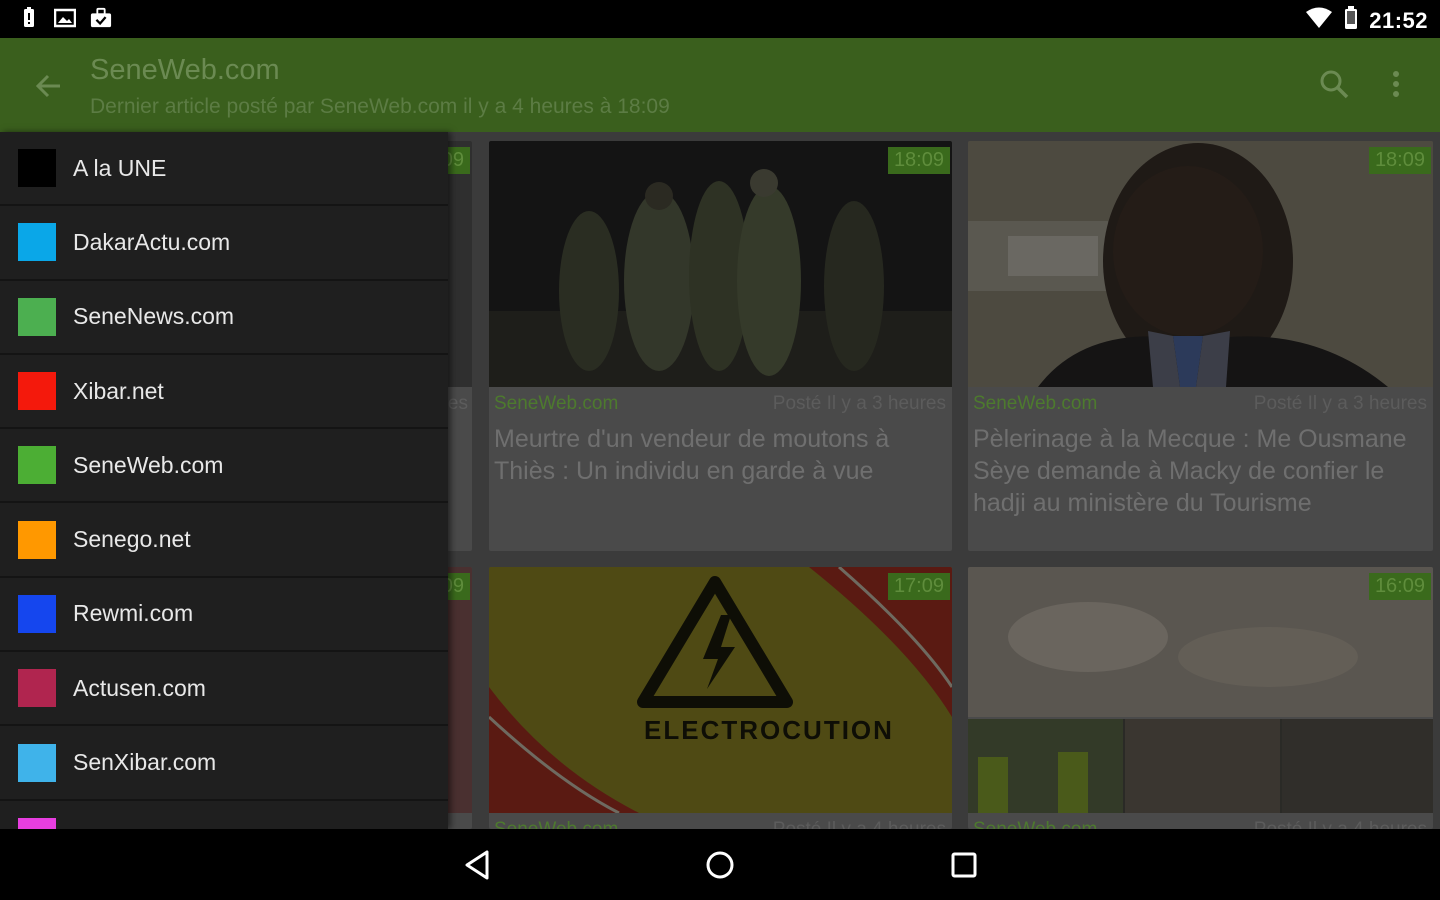 The image size is (1440, 900). Describe the element at coordinates (148, 464) in the screenshot. I see `drawer-item-label: SeneWeb.com` at that location.